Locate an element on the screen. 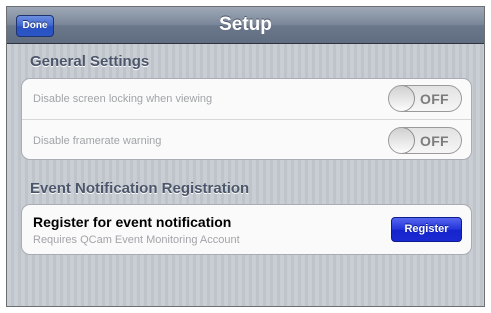 This screenshot has width=491, height=313. framerate-warning-toggle: OFF is located at coordinates (425, 140).